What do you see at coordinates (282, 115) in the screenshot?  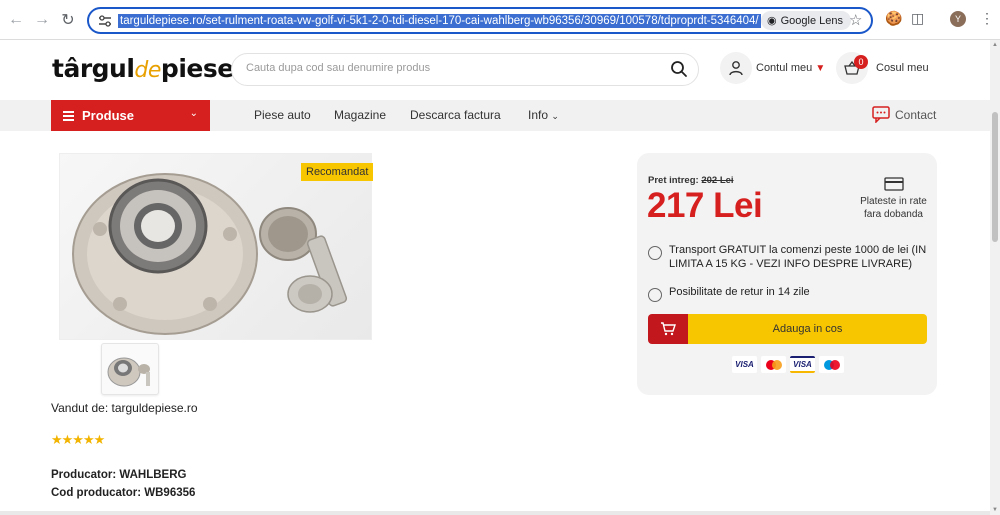 I see `nav-link-piese-auto: Piese auto` at bounding box center [282, 115].